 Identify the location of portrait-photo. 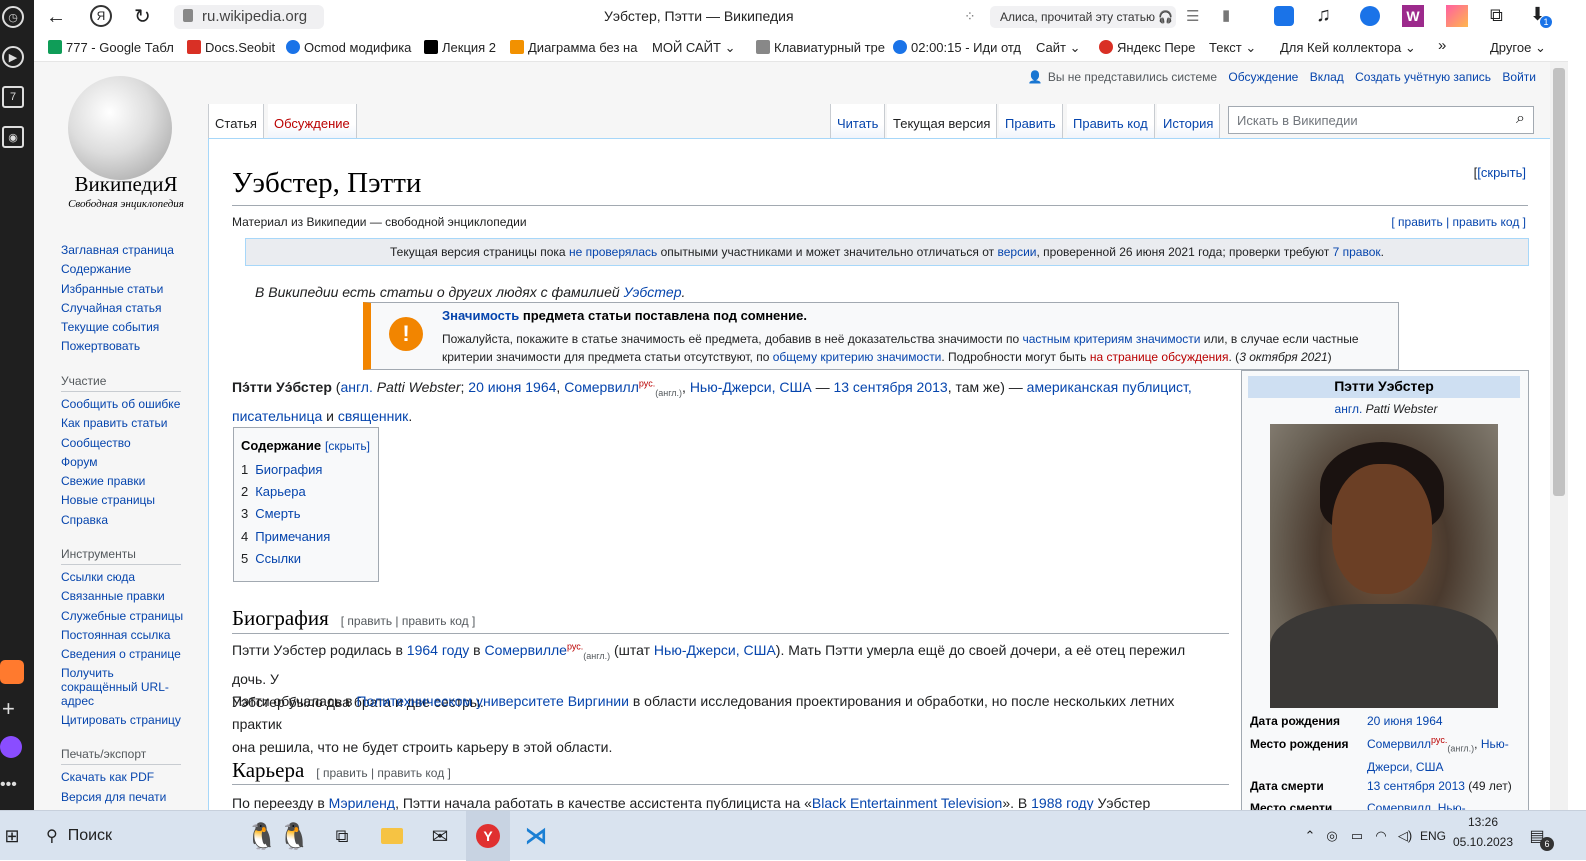
(1384, 566).